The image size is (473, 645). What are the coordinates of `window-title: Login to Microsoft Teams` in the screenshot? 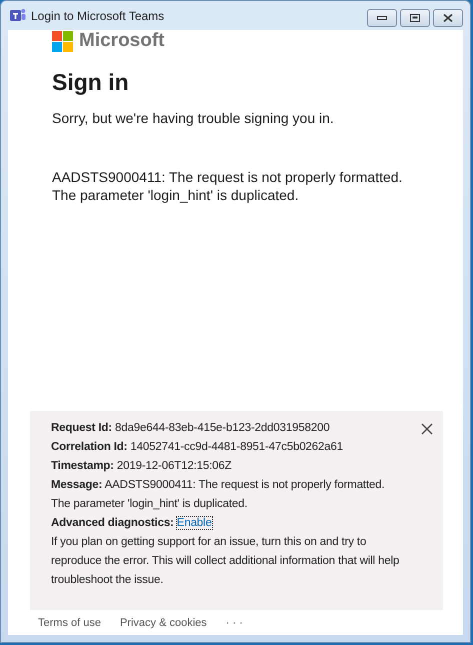 It's located at (97, 15).